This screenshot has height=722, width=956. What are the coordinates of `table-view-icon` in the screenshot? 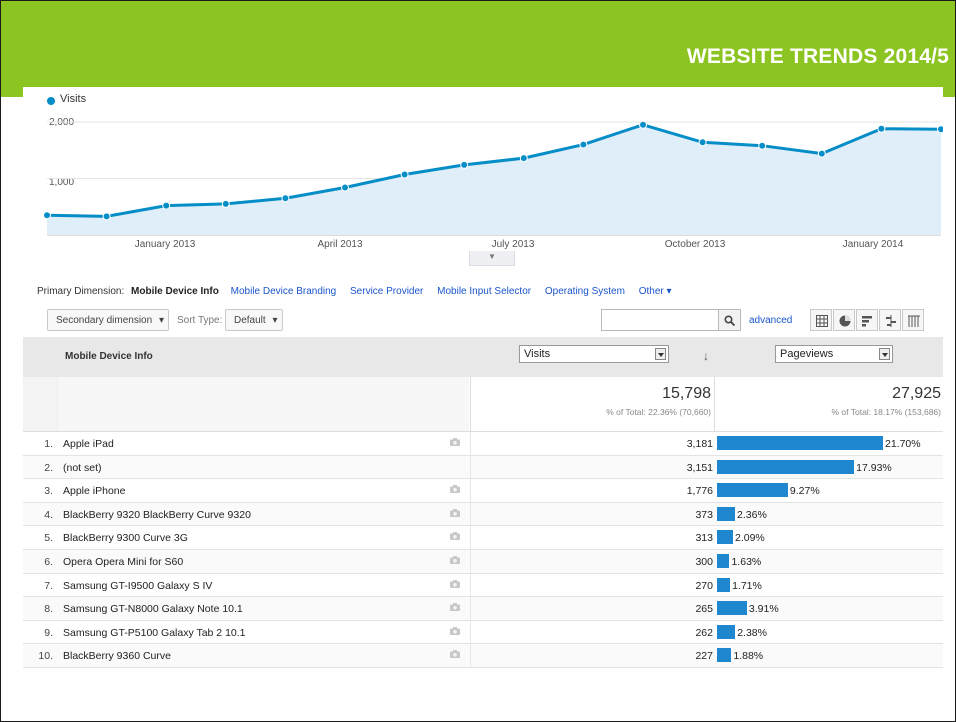 It's located at (821, 320).